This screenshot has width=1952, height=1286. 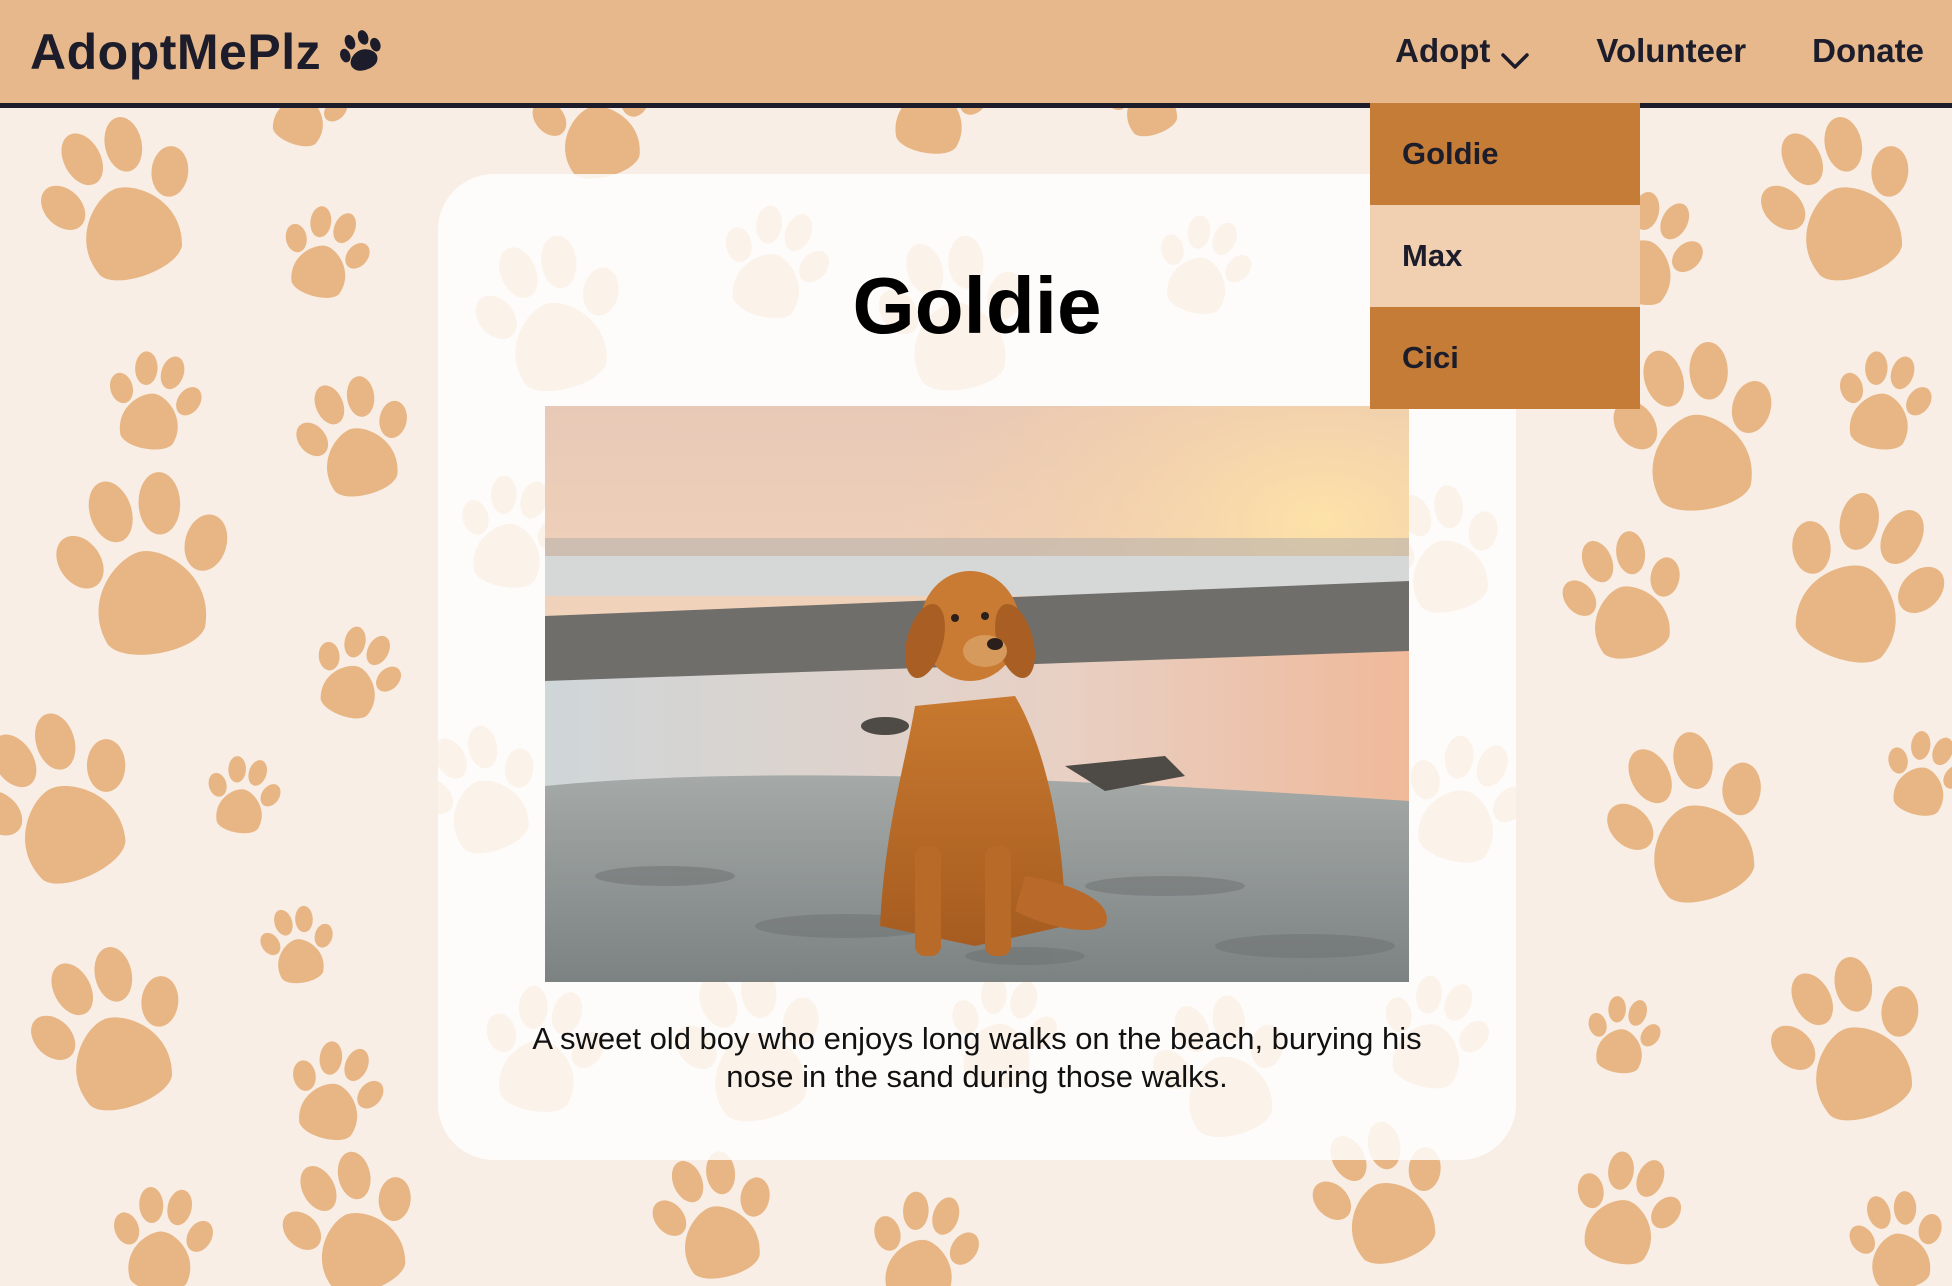 I want to click on brand-name: AdoptMePlz, so click(x=176, y=52).